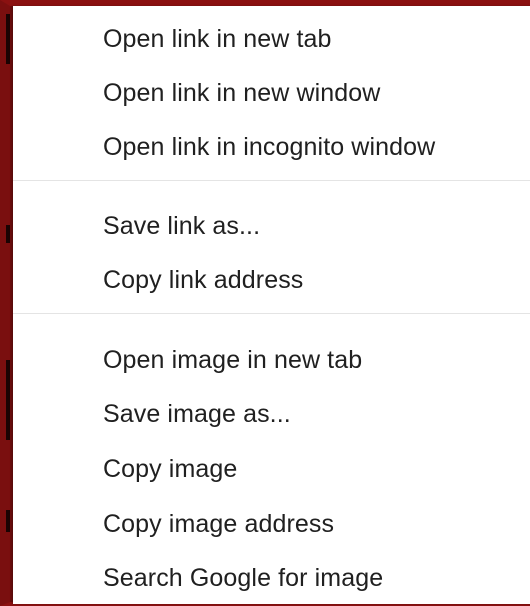 Image resolution: width=530 pixels, height=606 pixels. I want to click on menu-item-copy-image: Copy image, so click(170, 469).